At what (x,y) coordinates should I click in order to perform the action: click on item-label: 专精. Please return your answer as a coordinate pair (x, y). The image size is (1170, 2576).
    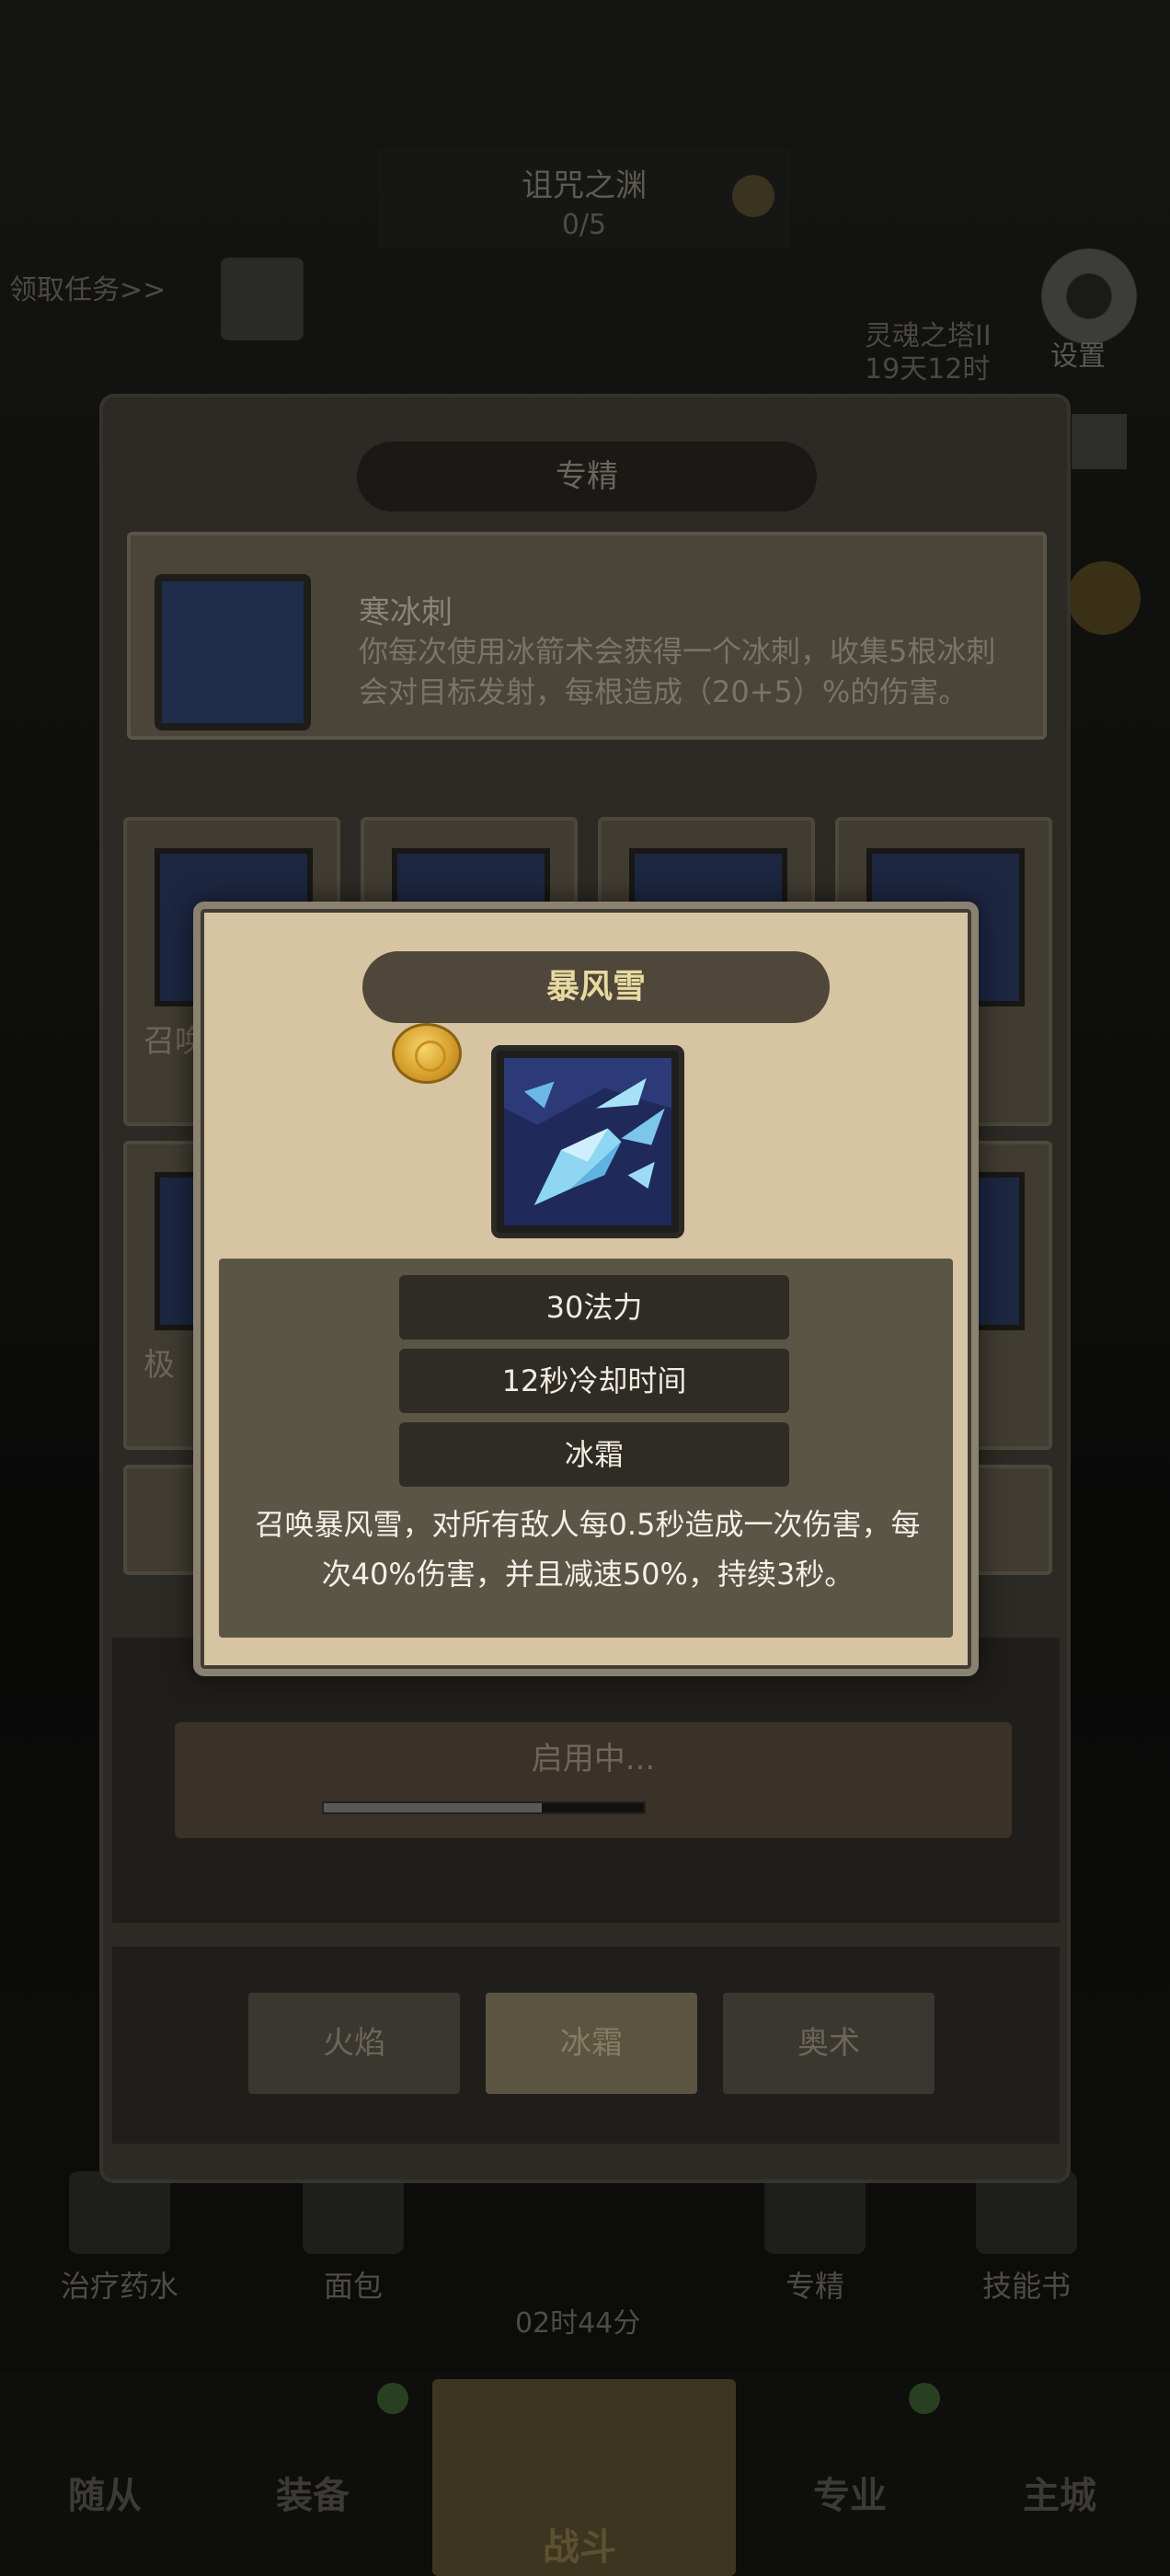
    Looking at the image, I should click on (814, 2286).